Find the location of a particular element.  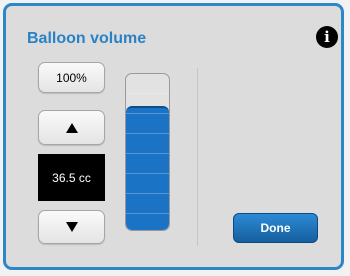

volume-gauge is located at coordinates (147, 152).